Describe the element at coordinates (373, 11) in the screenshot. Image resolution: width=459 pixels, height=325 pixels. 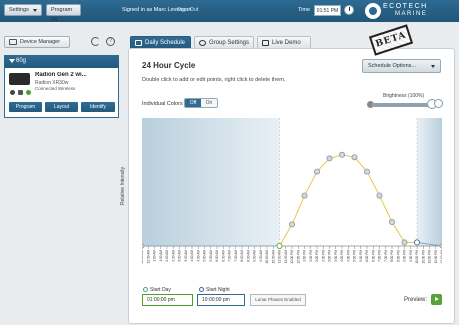
I see `ecotech-logo-icon` at that location.